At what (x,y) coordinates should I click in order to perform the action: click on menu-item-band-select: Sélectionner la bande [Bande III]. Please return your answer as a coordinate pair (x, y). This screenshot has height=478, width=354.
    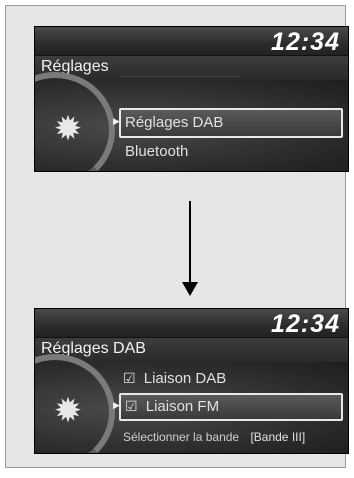
    Looking at the image, I should click on (214, 437).